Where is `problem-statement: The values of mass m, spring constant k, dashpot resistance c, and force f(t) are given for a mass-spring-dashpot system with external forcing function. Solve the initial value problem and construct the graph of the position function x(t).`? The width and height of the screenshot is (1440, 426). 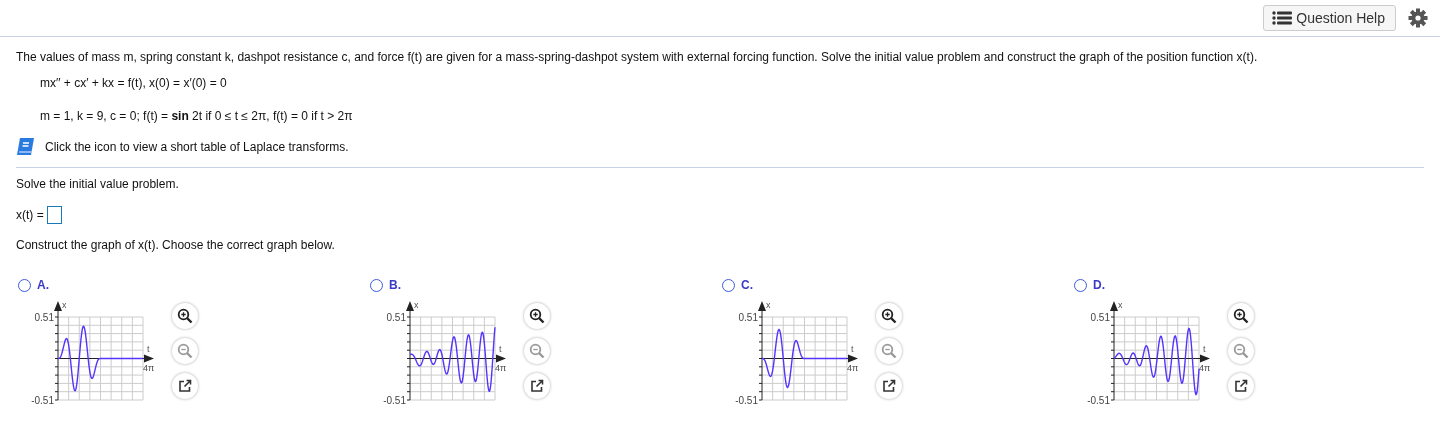 problem-statement: The values of mass m, spring constant k, dashpot resistance c, and force f(t) are given for a mass-spring-dashpot system with external forcing function. Solve the initial value problem and construct the graph of the position function x(t). is located at coordinates (637, 57).